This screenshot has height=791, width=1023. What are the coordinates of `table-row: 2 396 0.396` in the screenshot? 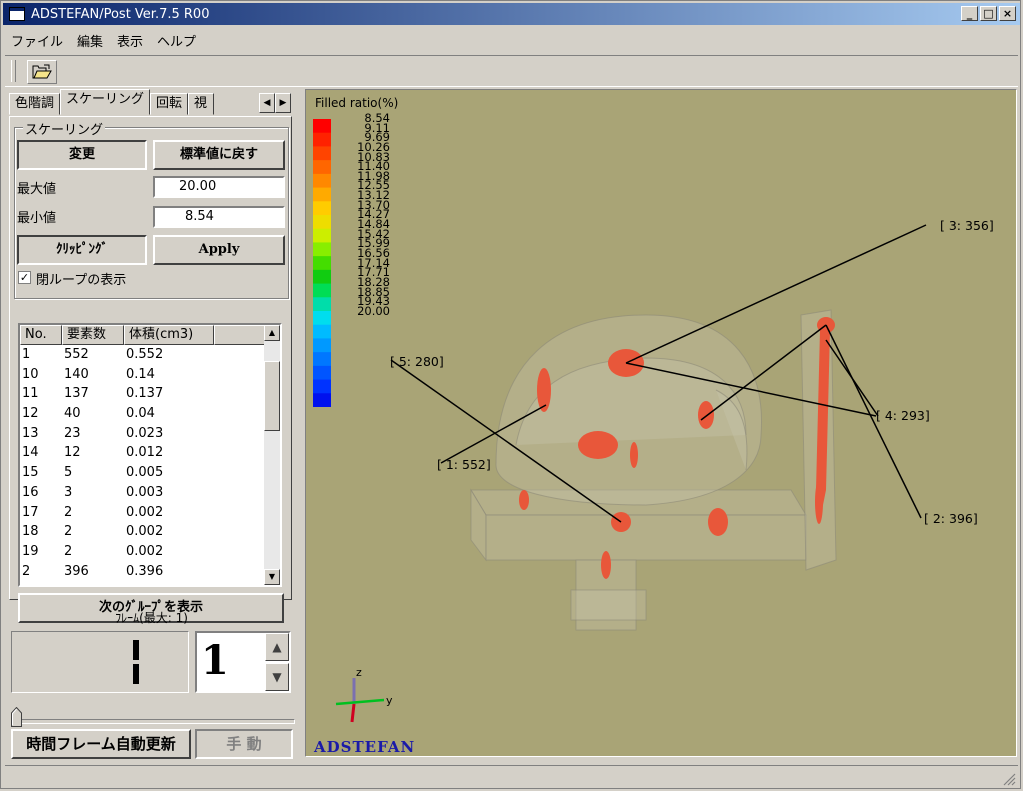 It's located at (150, 572).